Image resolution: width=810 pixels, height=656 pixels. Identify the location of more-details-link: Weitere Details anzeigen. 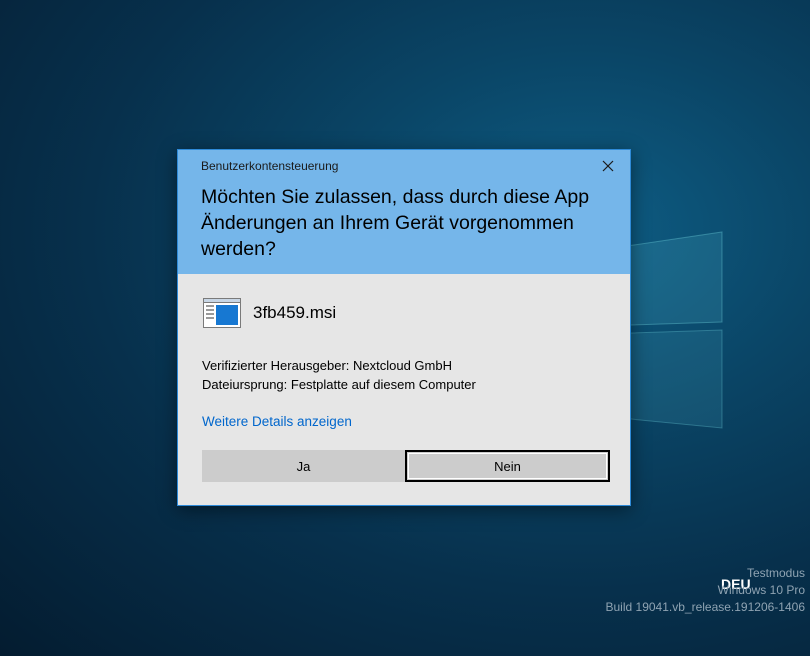
(277, 421).